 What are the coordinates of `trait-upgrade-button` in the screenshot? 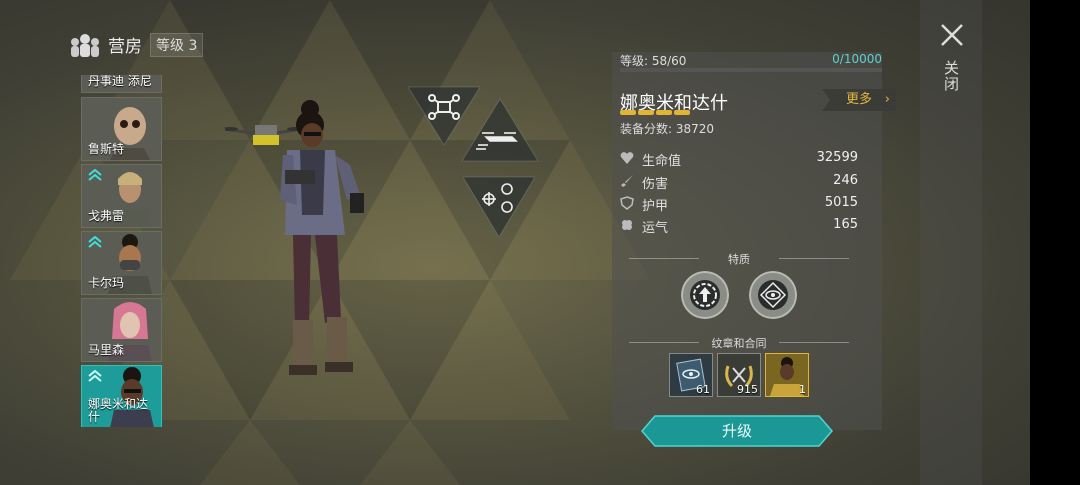 It's located at (705, 295).